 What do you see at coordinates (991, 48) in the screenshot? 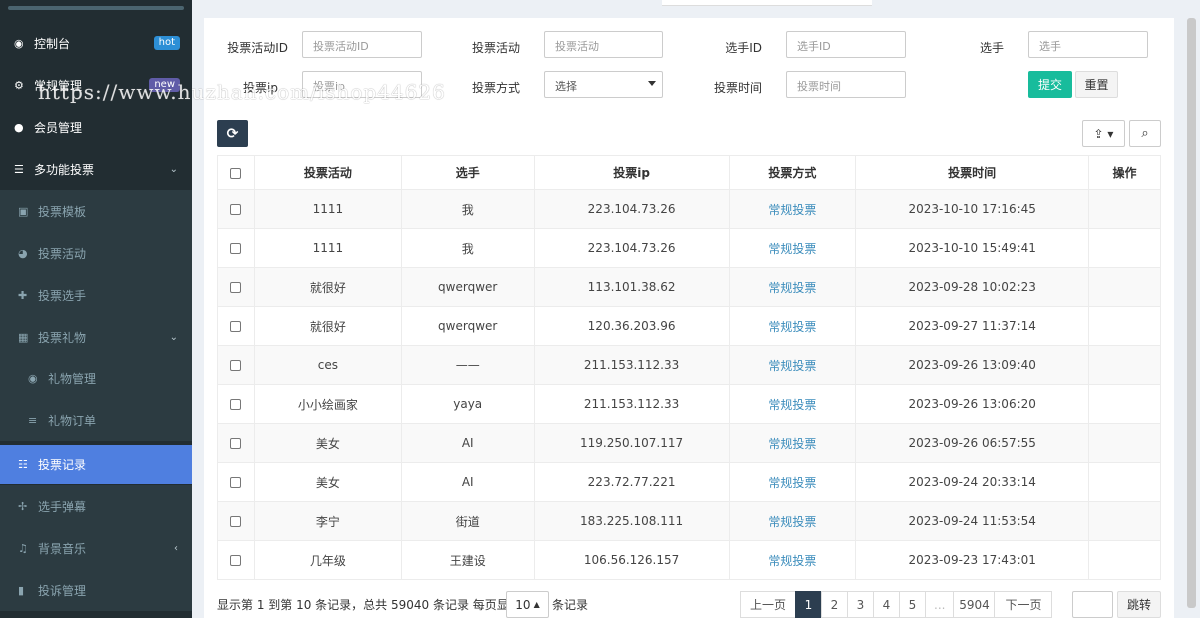
I see `player-label: 选手` at bounding box center [991, 48].